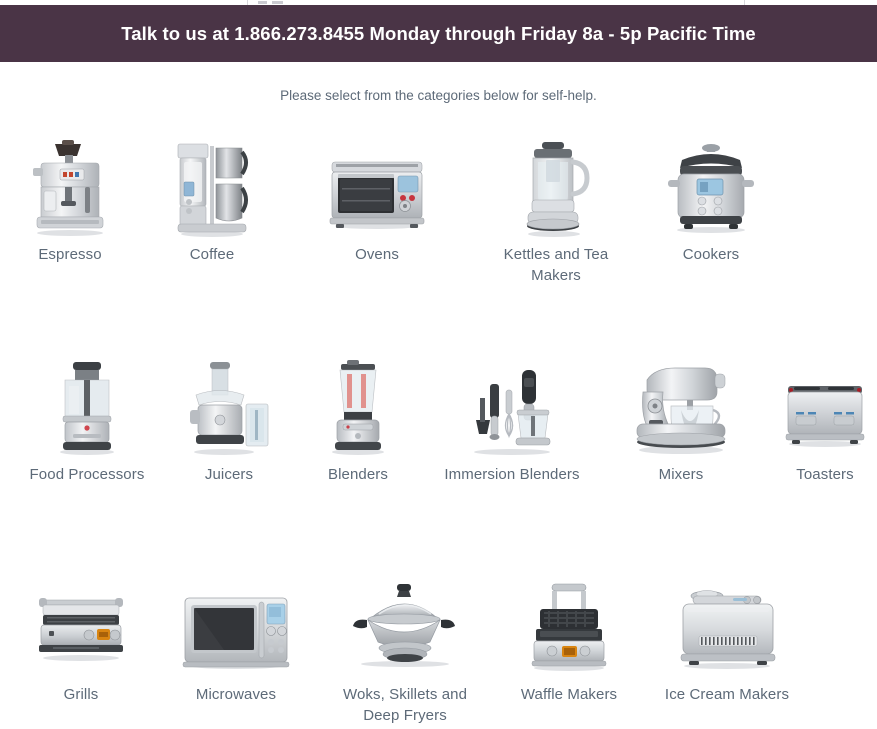 The image size is (877, 729). What do you see at coordinates (212, 188) in the screenshot?
I see `coffee-maker-icon` at bounding box center [212, 188].